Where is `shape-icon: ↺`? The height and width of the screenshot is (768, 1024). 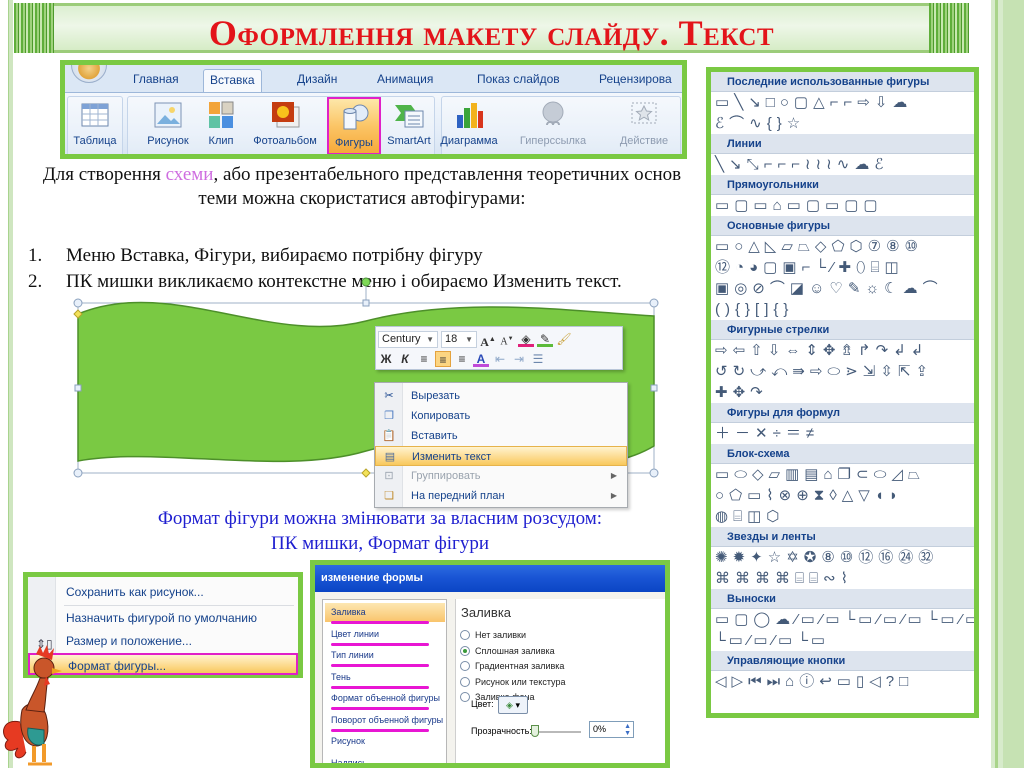
shape-icon: ↺ is located at coordinates (723, 371).